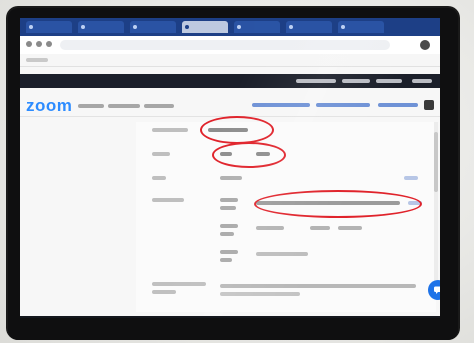 This screenshot has height=343, width=474. I want to click on zoom-top-bar, so click(230, 81).